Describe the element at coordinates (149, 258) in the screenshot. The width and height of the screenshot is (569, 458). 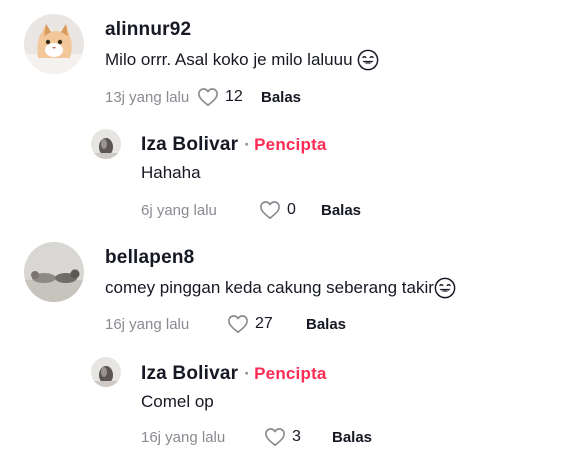
I see `comment-username: bellapen8` at that location.